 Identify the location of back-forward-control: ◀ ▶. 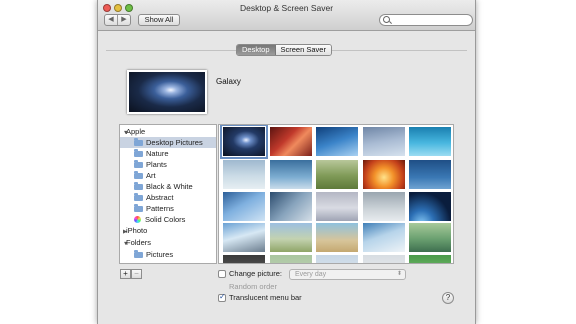
(117, 20).